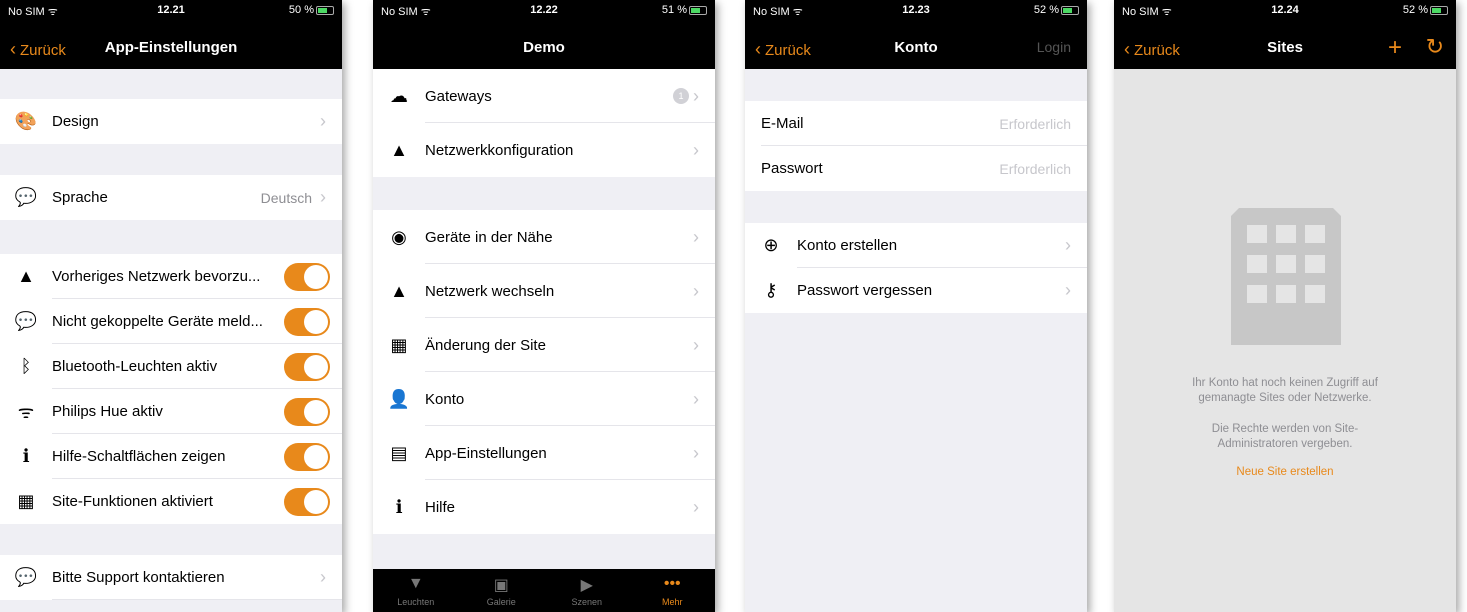  I want to click on wifi-icon: ᯤ, so click(26, 411).